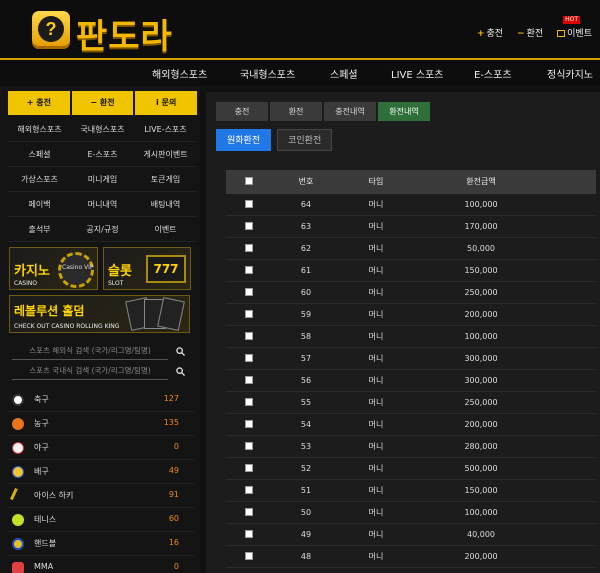  What do you see at coordinates (411, 337) in the screenshot?
I see `table-row: 58 머니 100,000` at bounding box center [411, 337].